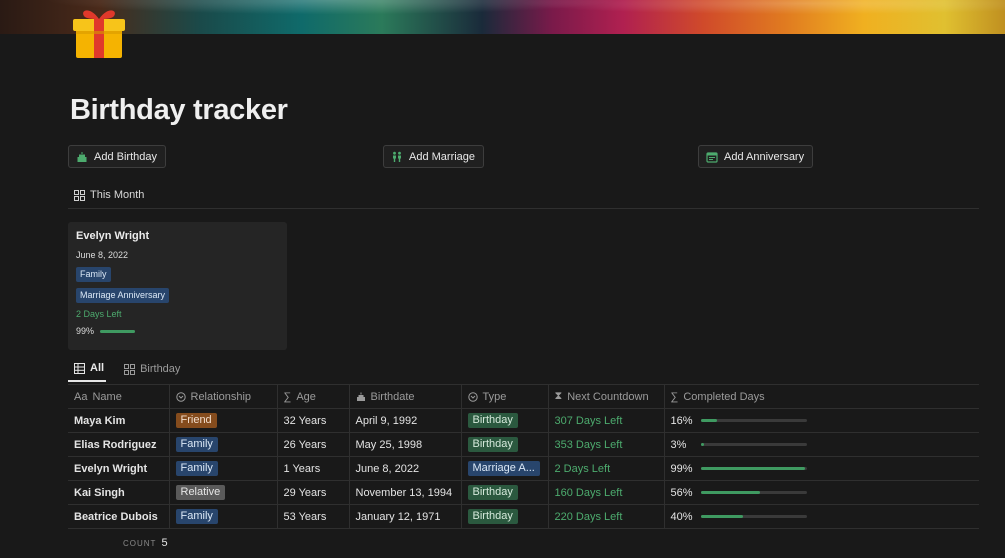 This screenshot has width=1005, height=558. What do you see at coordinates (588, 516) in the screenshot?
I see `countdown-value: 220 Days Left` at bounding box center [588, 516].